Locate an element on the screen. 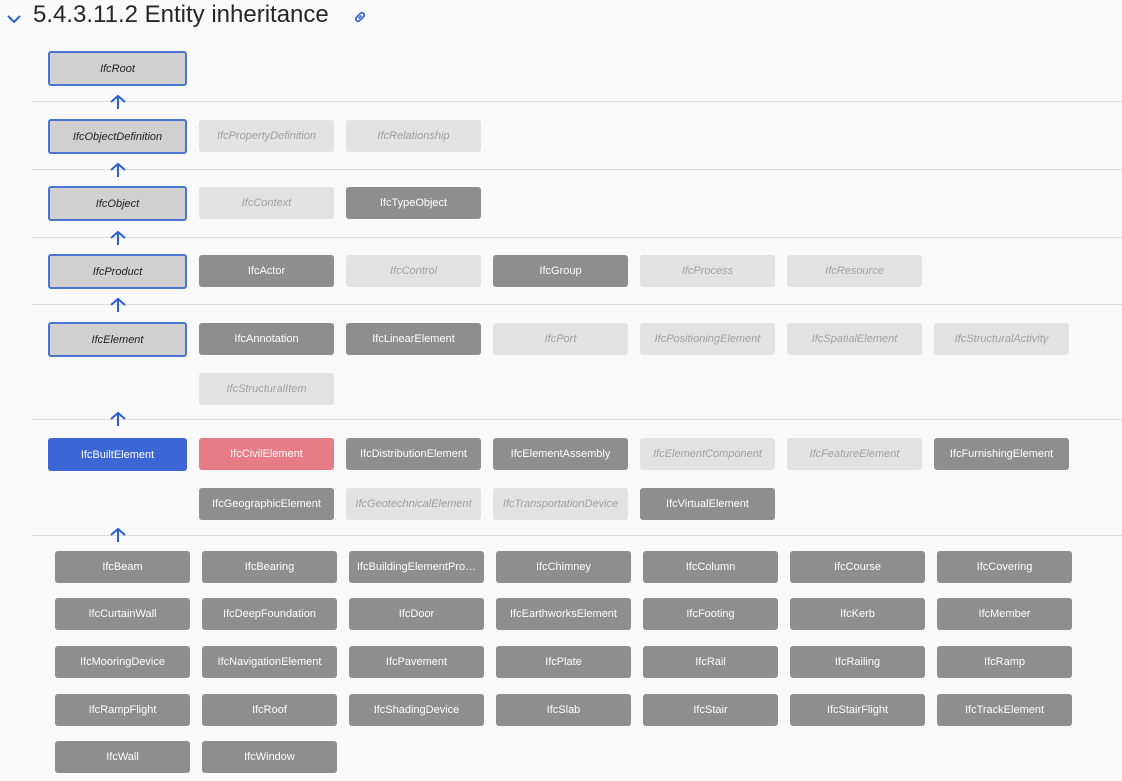 The width and height of the screenshot is (1122, 781). subtype-ifc-shading-device: IfcShadingDevice is located at coordinates (416, 710).